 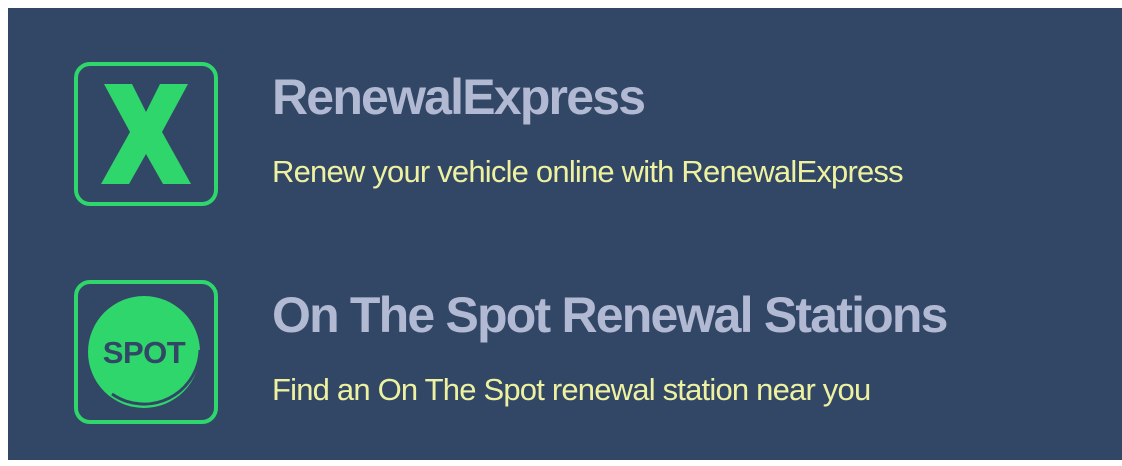 I want to click on spot-badge-icon: SPOT, so click(x=145, y=352).